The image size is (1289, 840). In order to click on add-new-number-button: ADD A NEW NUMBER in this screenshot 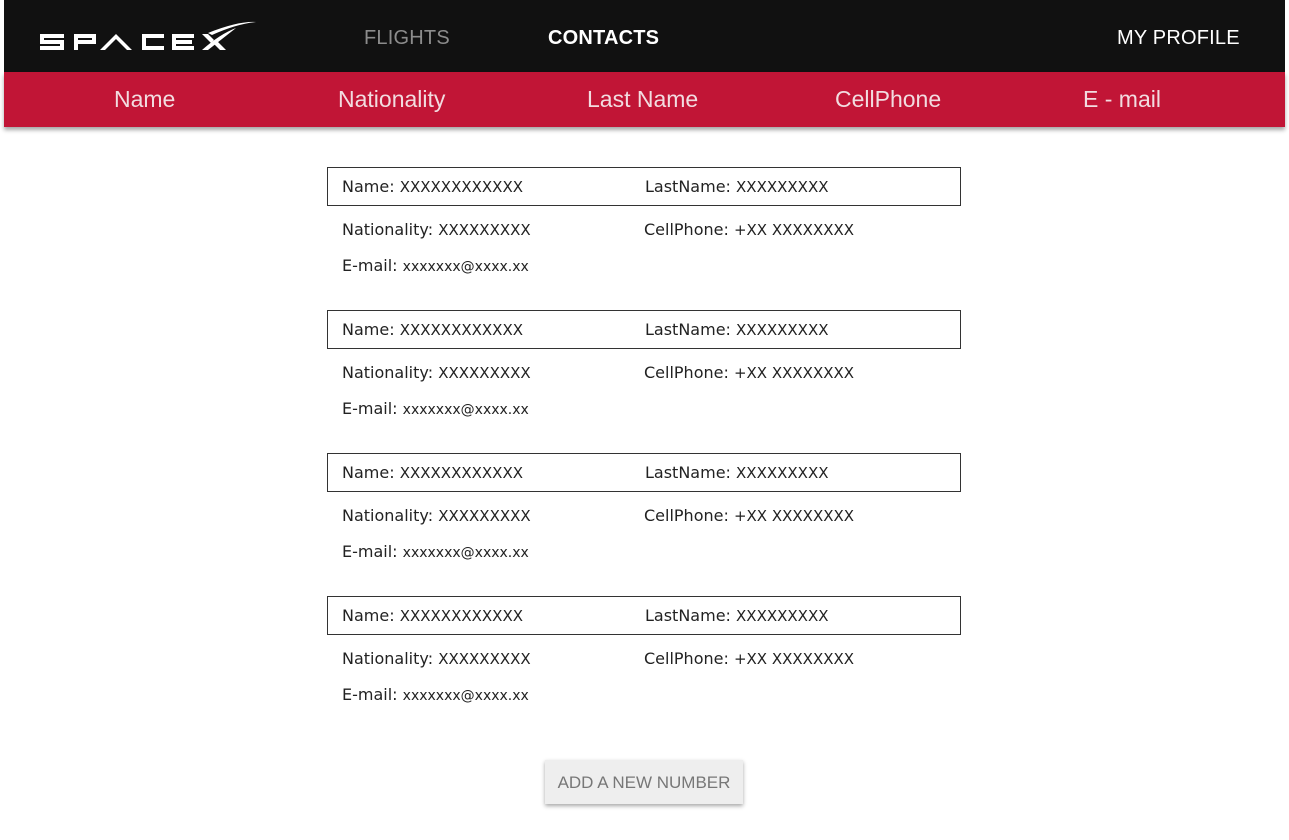, I will do `click(644, 782)`.